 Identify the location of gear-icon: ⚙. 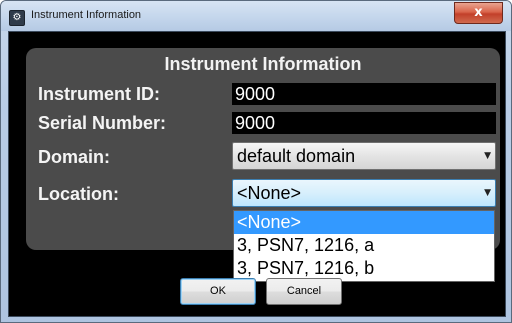
(17, 18).